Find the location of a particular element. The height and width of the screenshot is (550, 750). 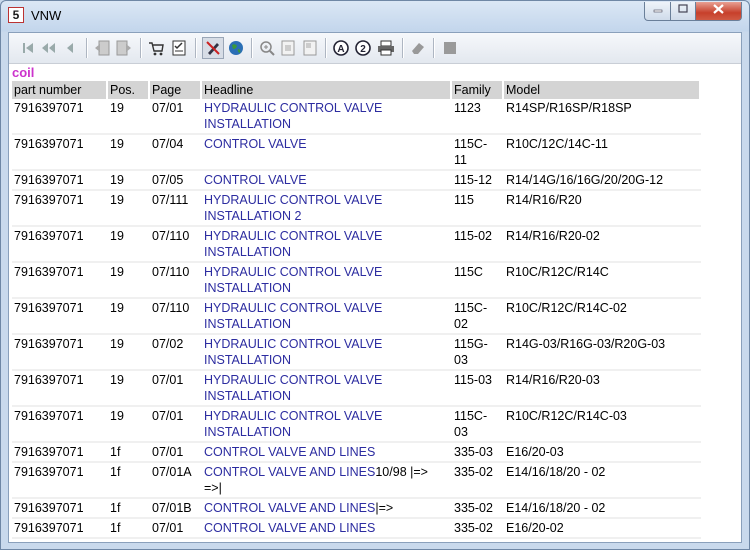

cell-headline: CONTROL VALVE AND LINES|=> is located at coordinates (326, 508).